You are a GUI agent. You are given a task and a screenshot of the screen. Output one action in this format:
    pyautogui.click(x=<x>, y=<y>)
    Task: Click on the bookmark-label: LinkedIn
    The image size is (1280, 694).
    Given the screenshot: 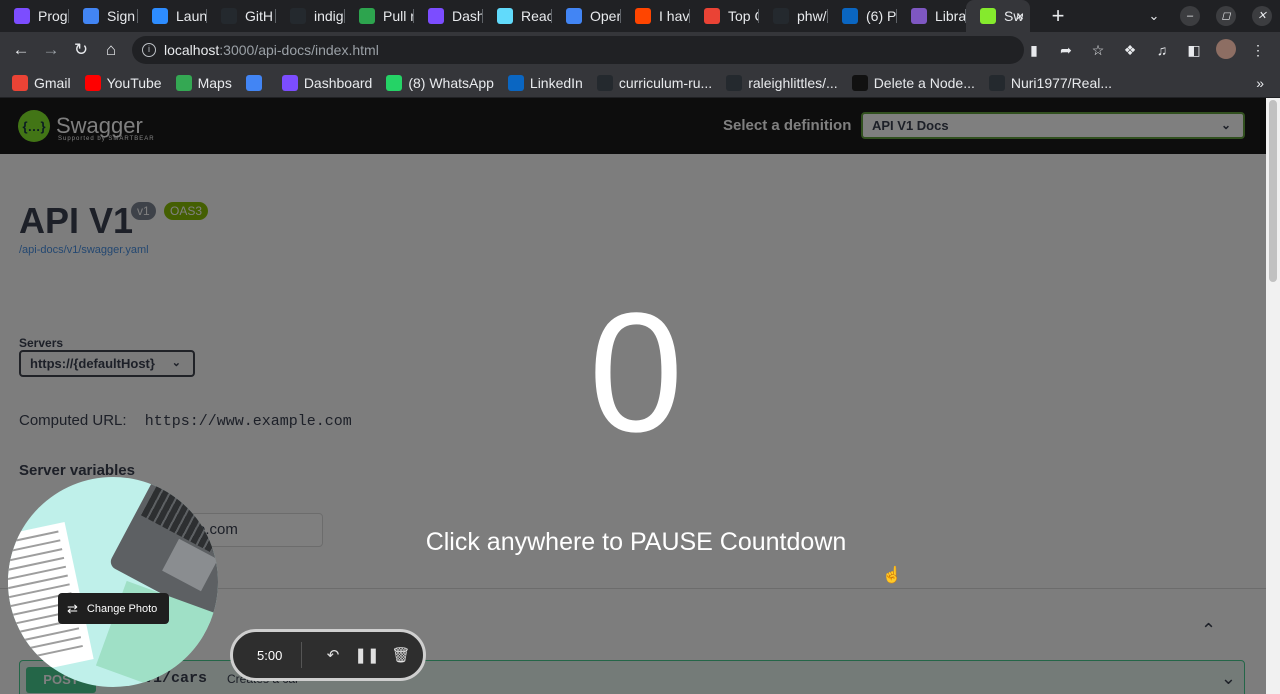 What is the action you would take?
    pyautogui.click(x=556, y=82)
    